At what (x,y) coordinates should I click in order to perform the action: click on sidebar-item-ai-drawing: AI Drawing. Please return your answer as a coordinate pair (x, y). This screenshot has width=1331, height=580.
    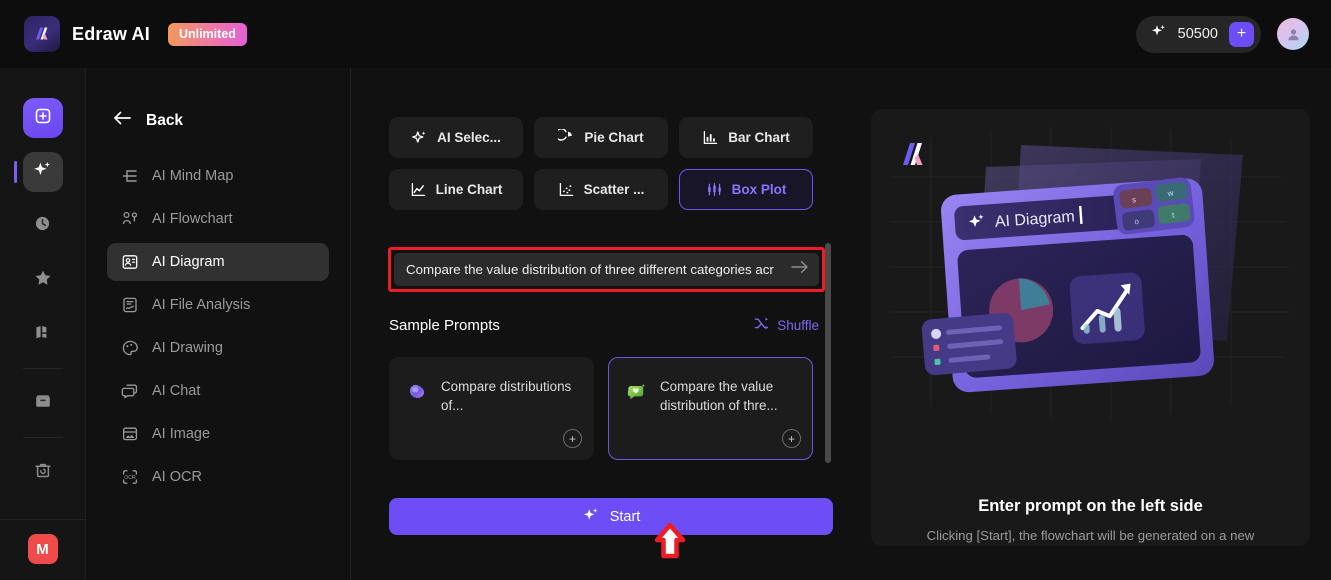
    Looking at the image, I should click on (218, 348).